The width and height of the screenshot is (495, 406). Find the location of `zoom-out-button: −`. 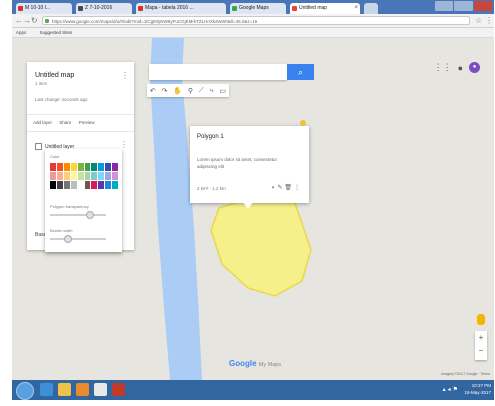

zoom-out-button: − is located at coordinates (481, 350).